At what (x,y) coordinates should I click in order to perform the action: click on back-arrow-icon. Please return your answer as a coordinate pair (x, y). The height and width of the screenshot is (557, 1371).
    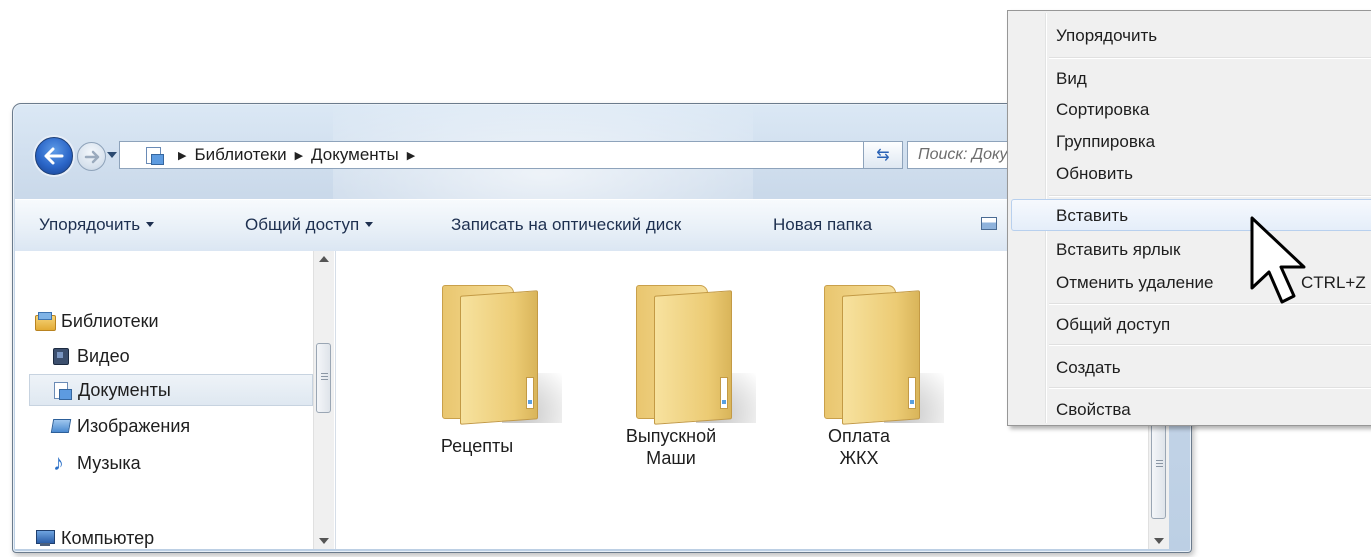
    Looking at the image, I should click on (54, 156).